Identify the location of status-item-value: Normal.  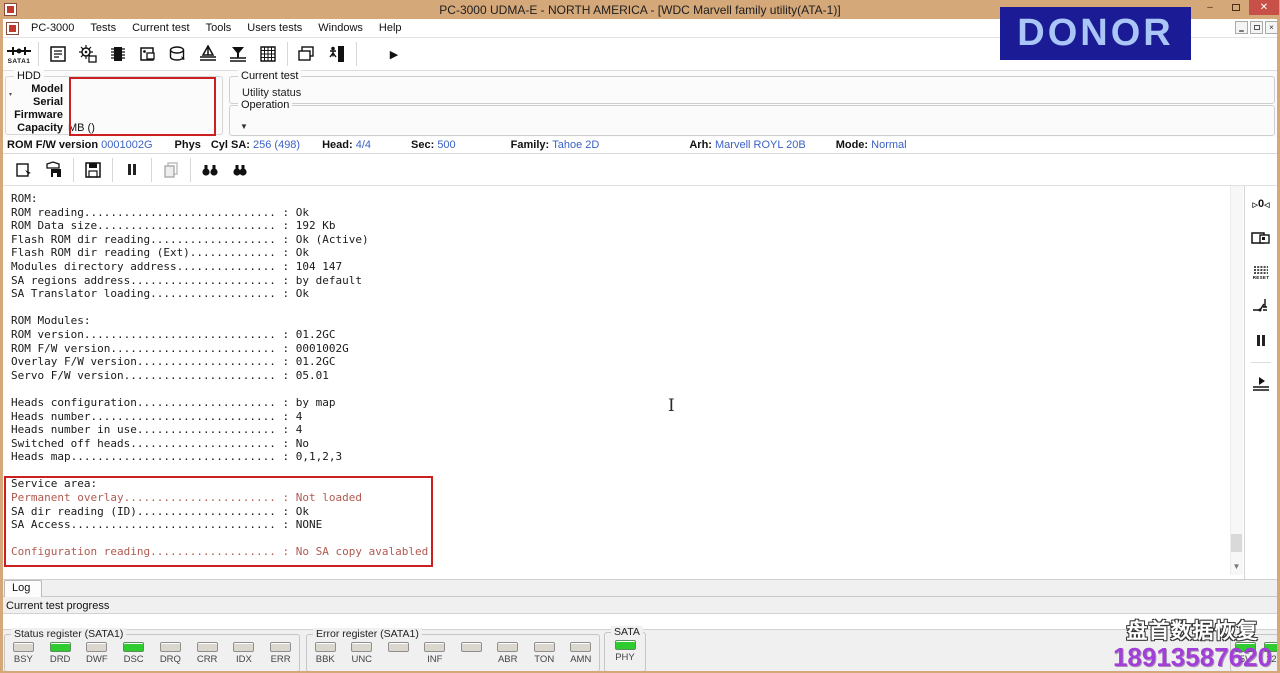
(889, 145).